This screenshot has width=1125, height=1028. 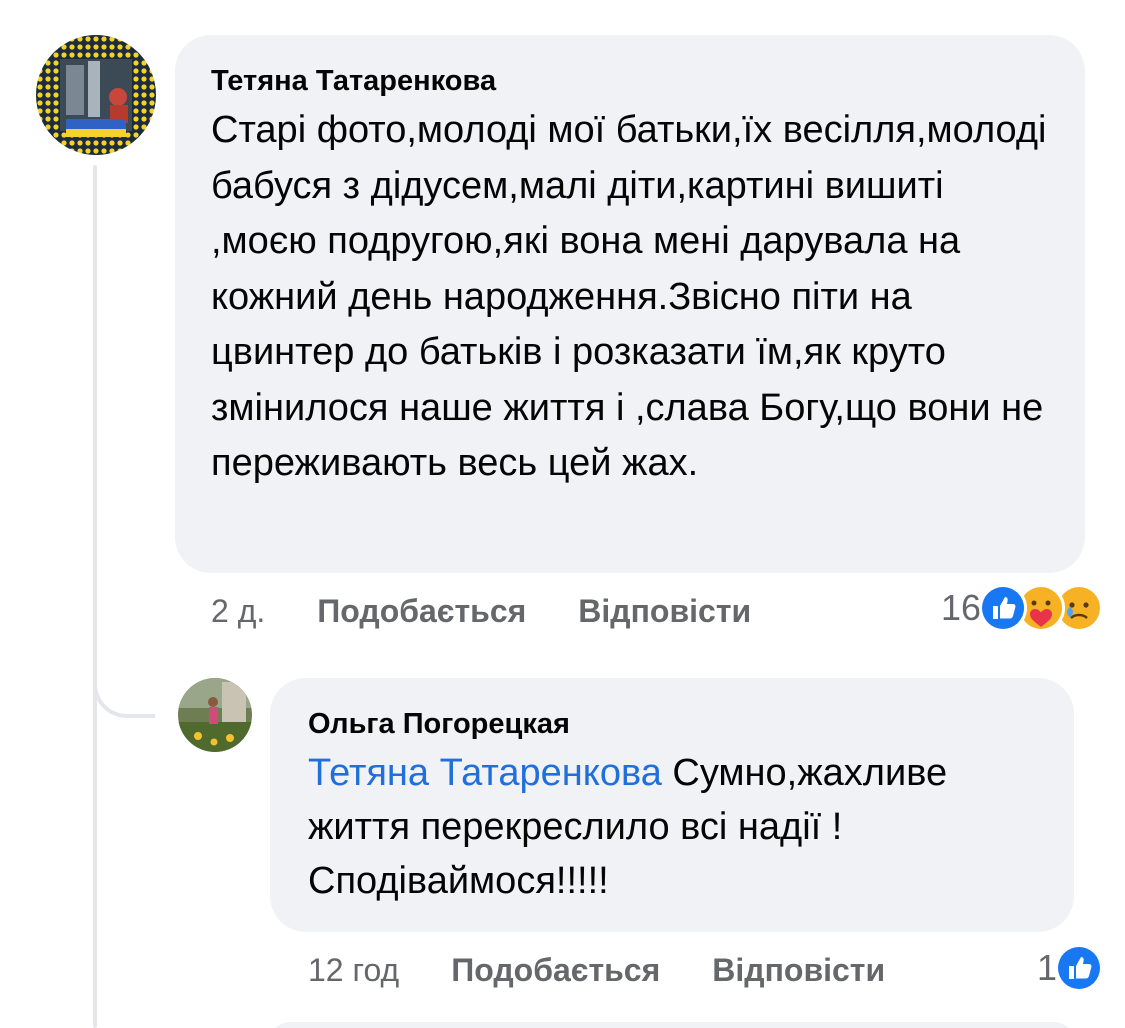 I want to click on comment-timestamp: 12 год, so click(x=353, y=970).